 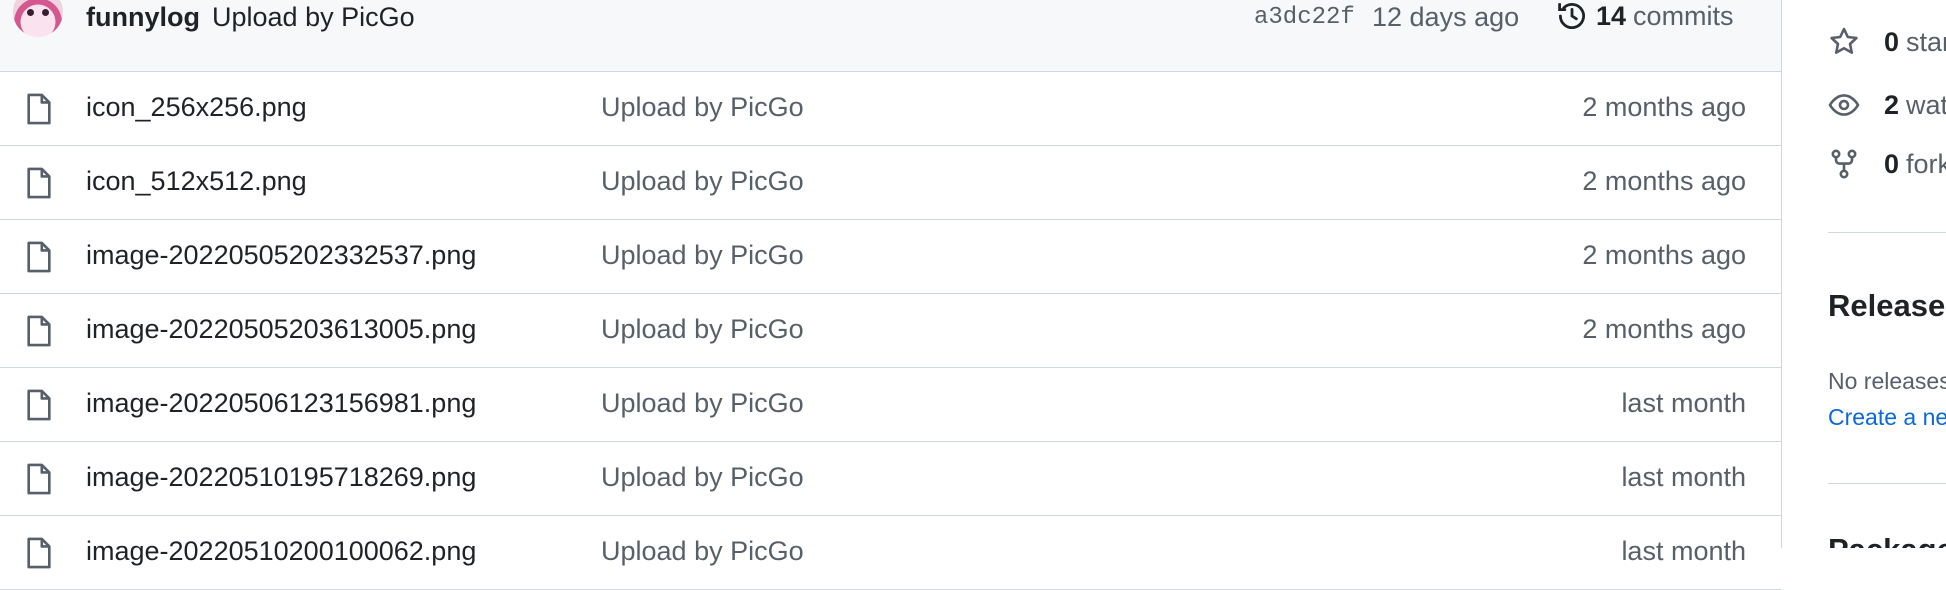 What do you see at coordinates (196, 107) in the screenshot?
I see `file-name-link: icon_256x256.png` at bounding box center [196, 107].